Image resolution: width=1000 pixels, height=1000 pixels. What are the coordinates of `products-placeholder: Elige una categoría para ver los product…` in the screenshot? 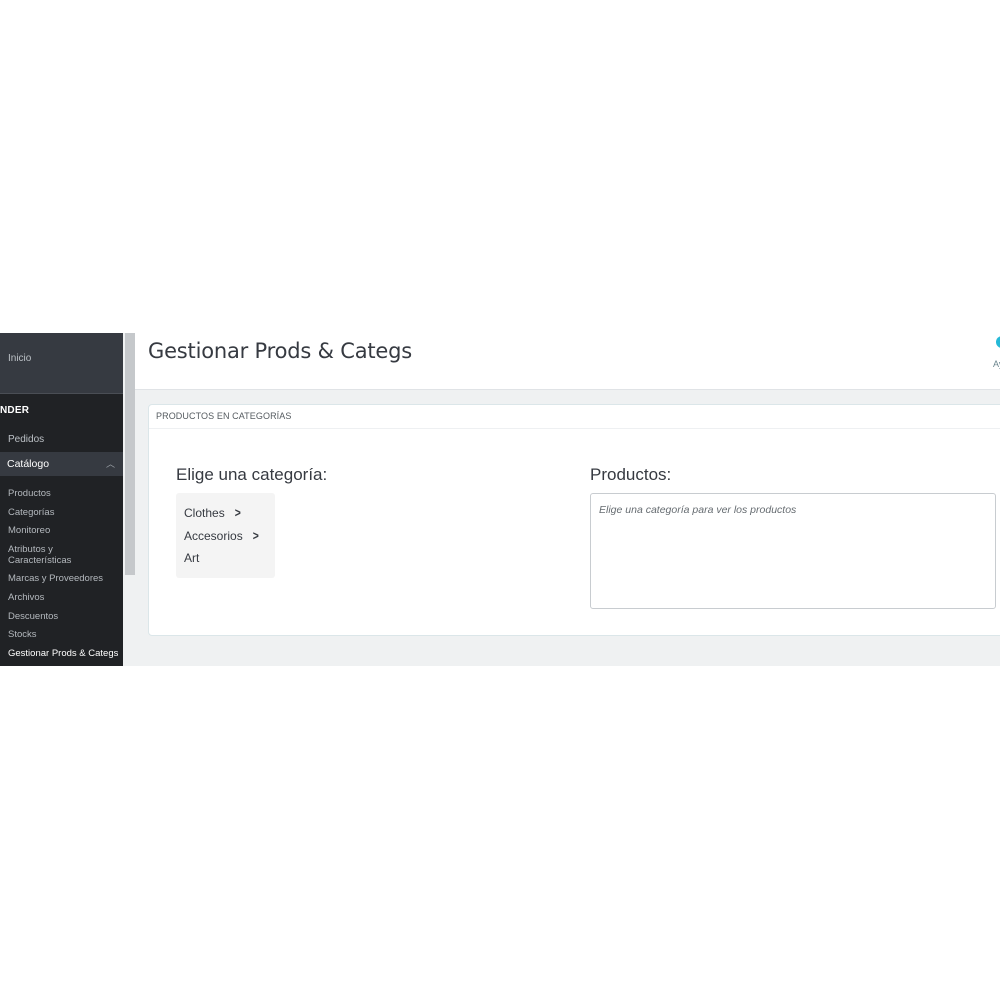 It's located at (698, 510).